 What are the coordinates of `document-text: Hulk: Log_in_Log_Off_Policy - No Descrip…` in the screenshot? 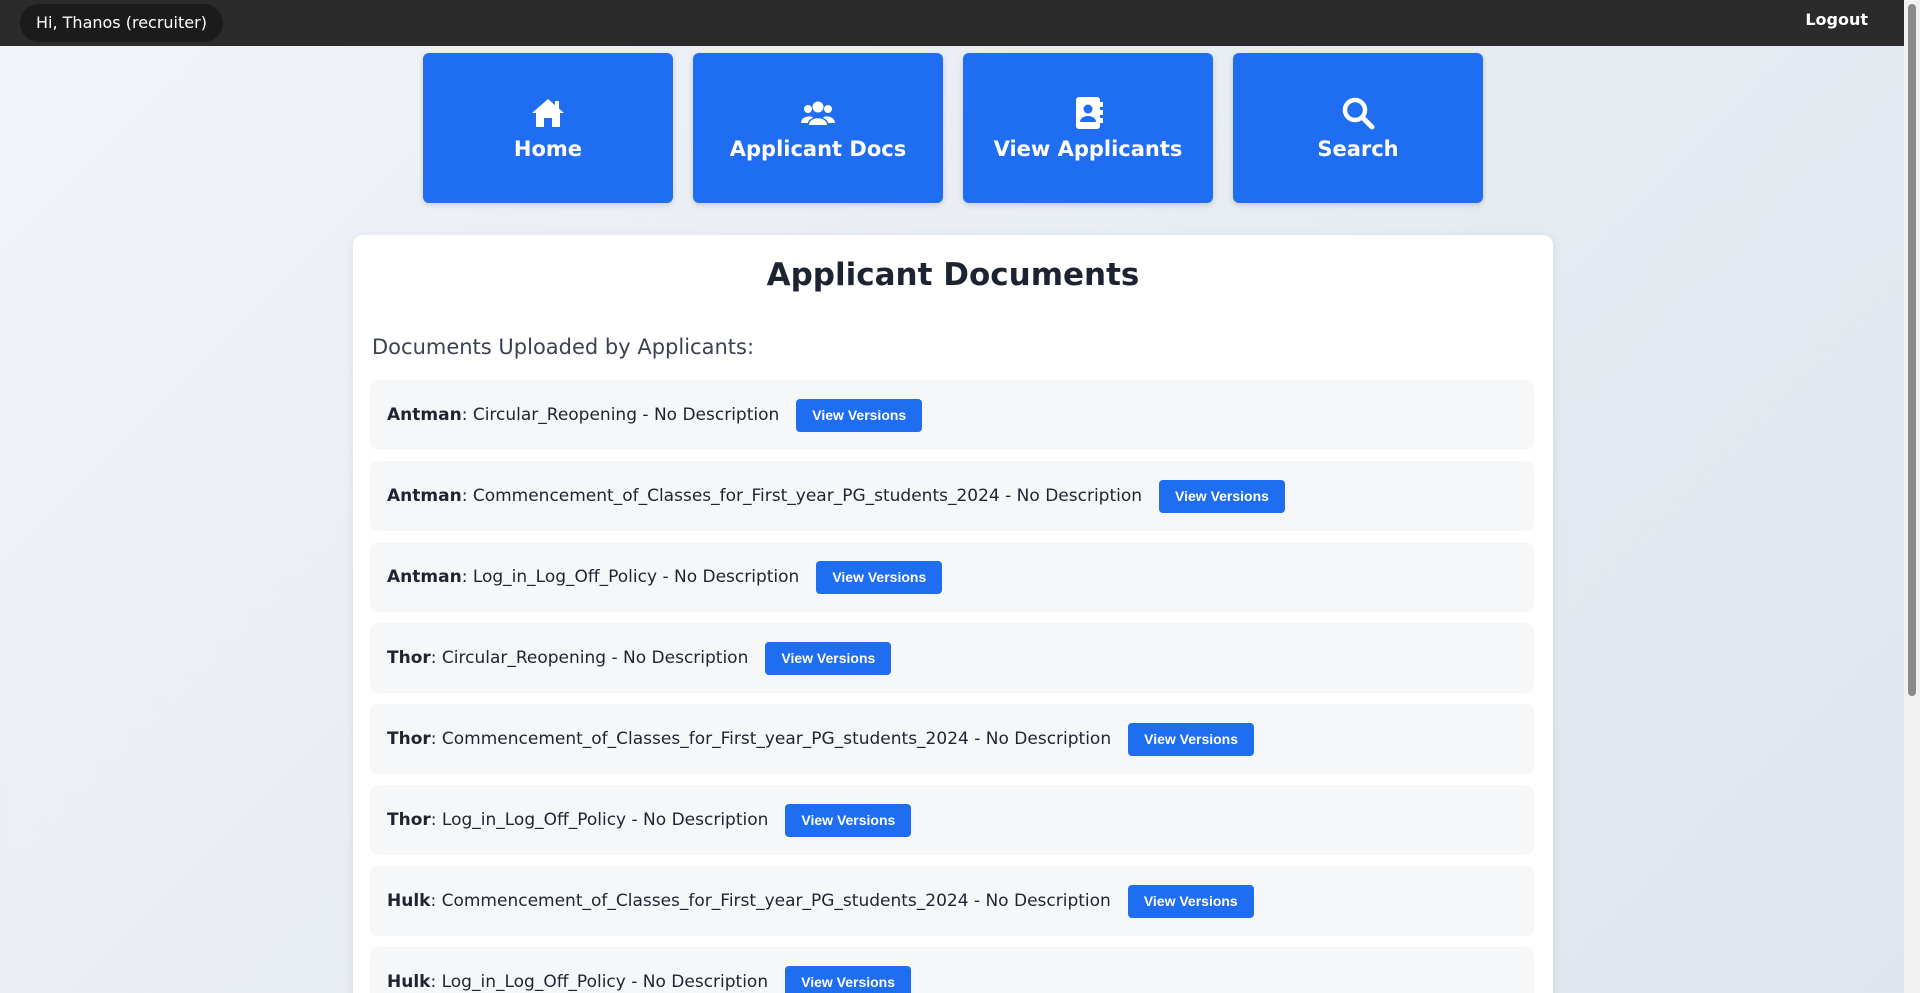 It's located at (577, 982).